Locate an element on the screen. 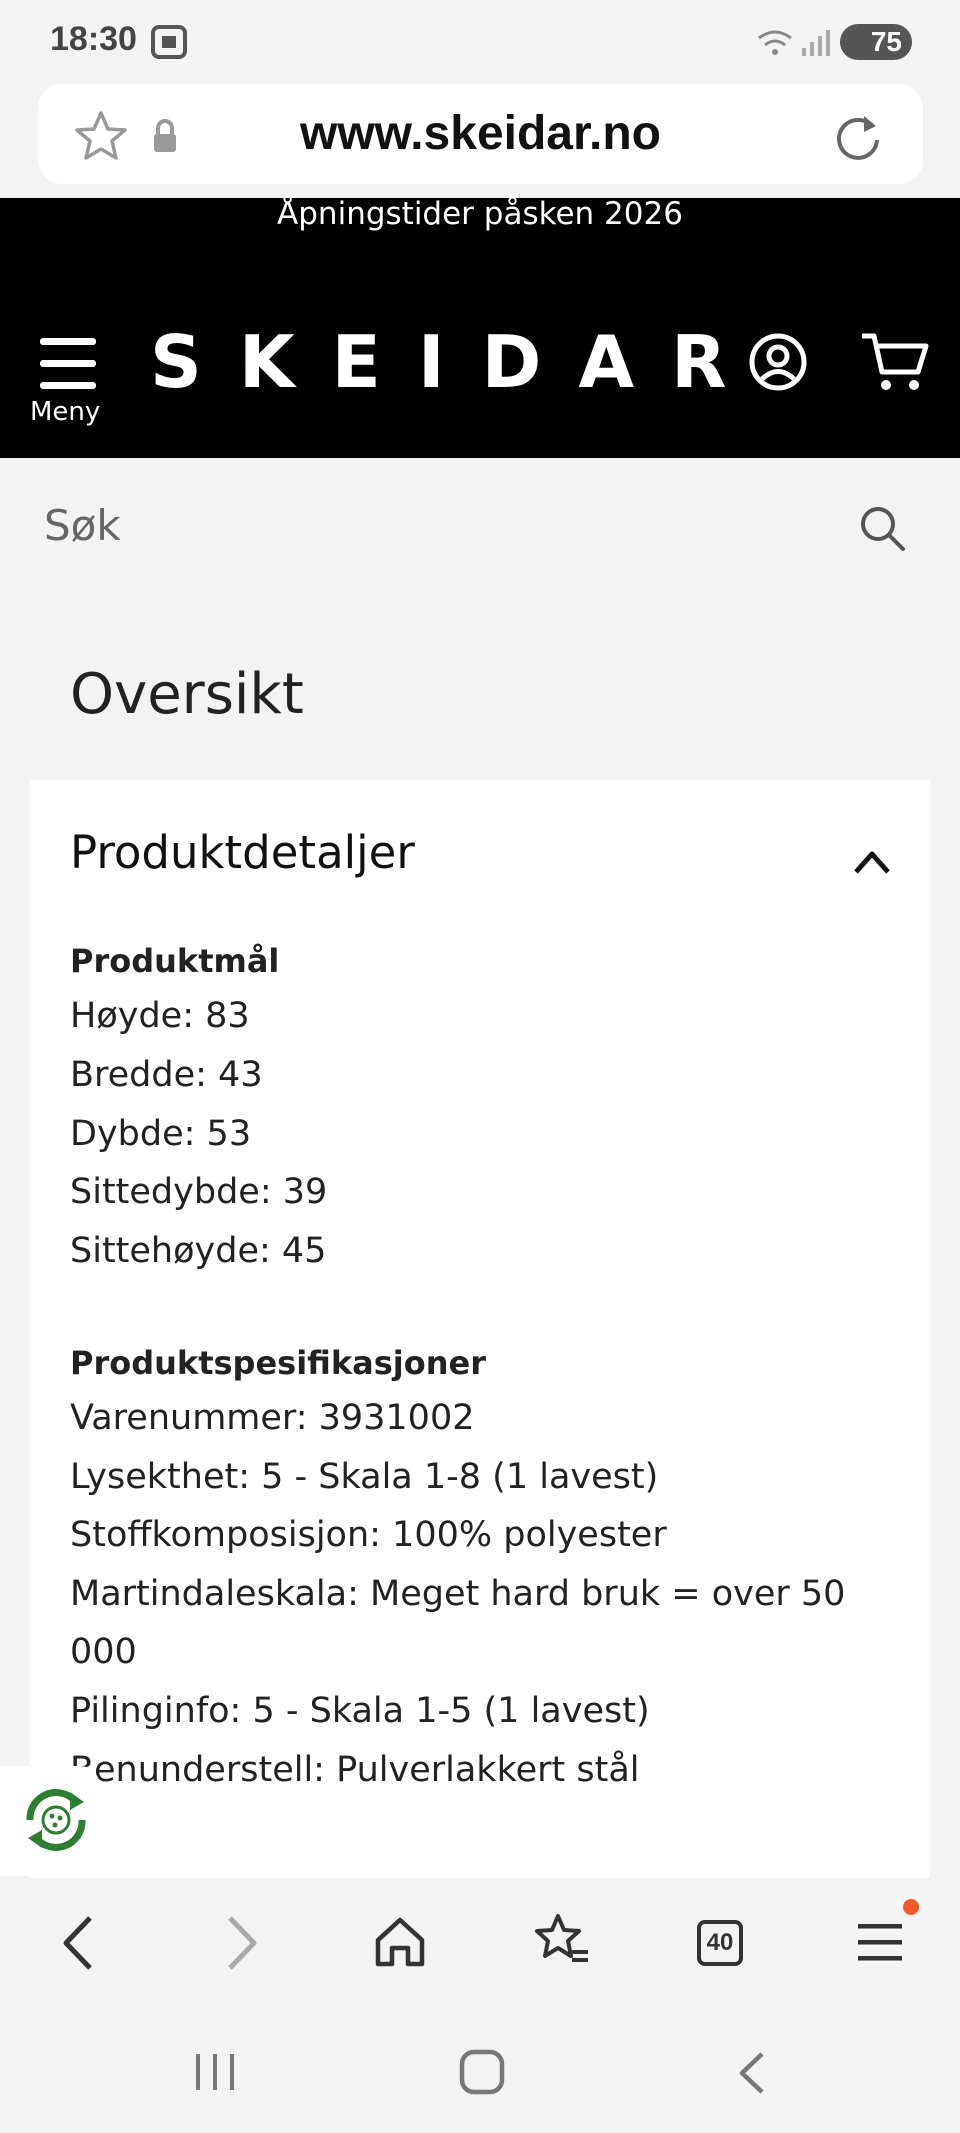  spec-line: 000 is located at coordinates (103, 1652).